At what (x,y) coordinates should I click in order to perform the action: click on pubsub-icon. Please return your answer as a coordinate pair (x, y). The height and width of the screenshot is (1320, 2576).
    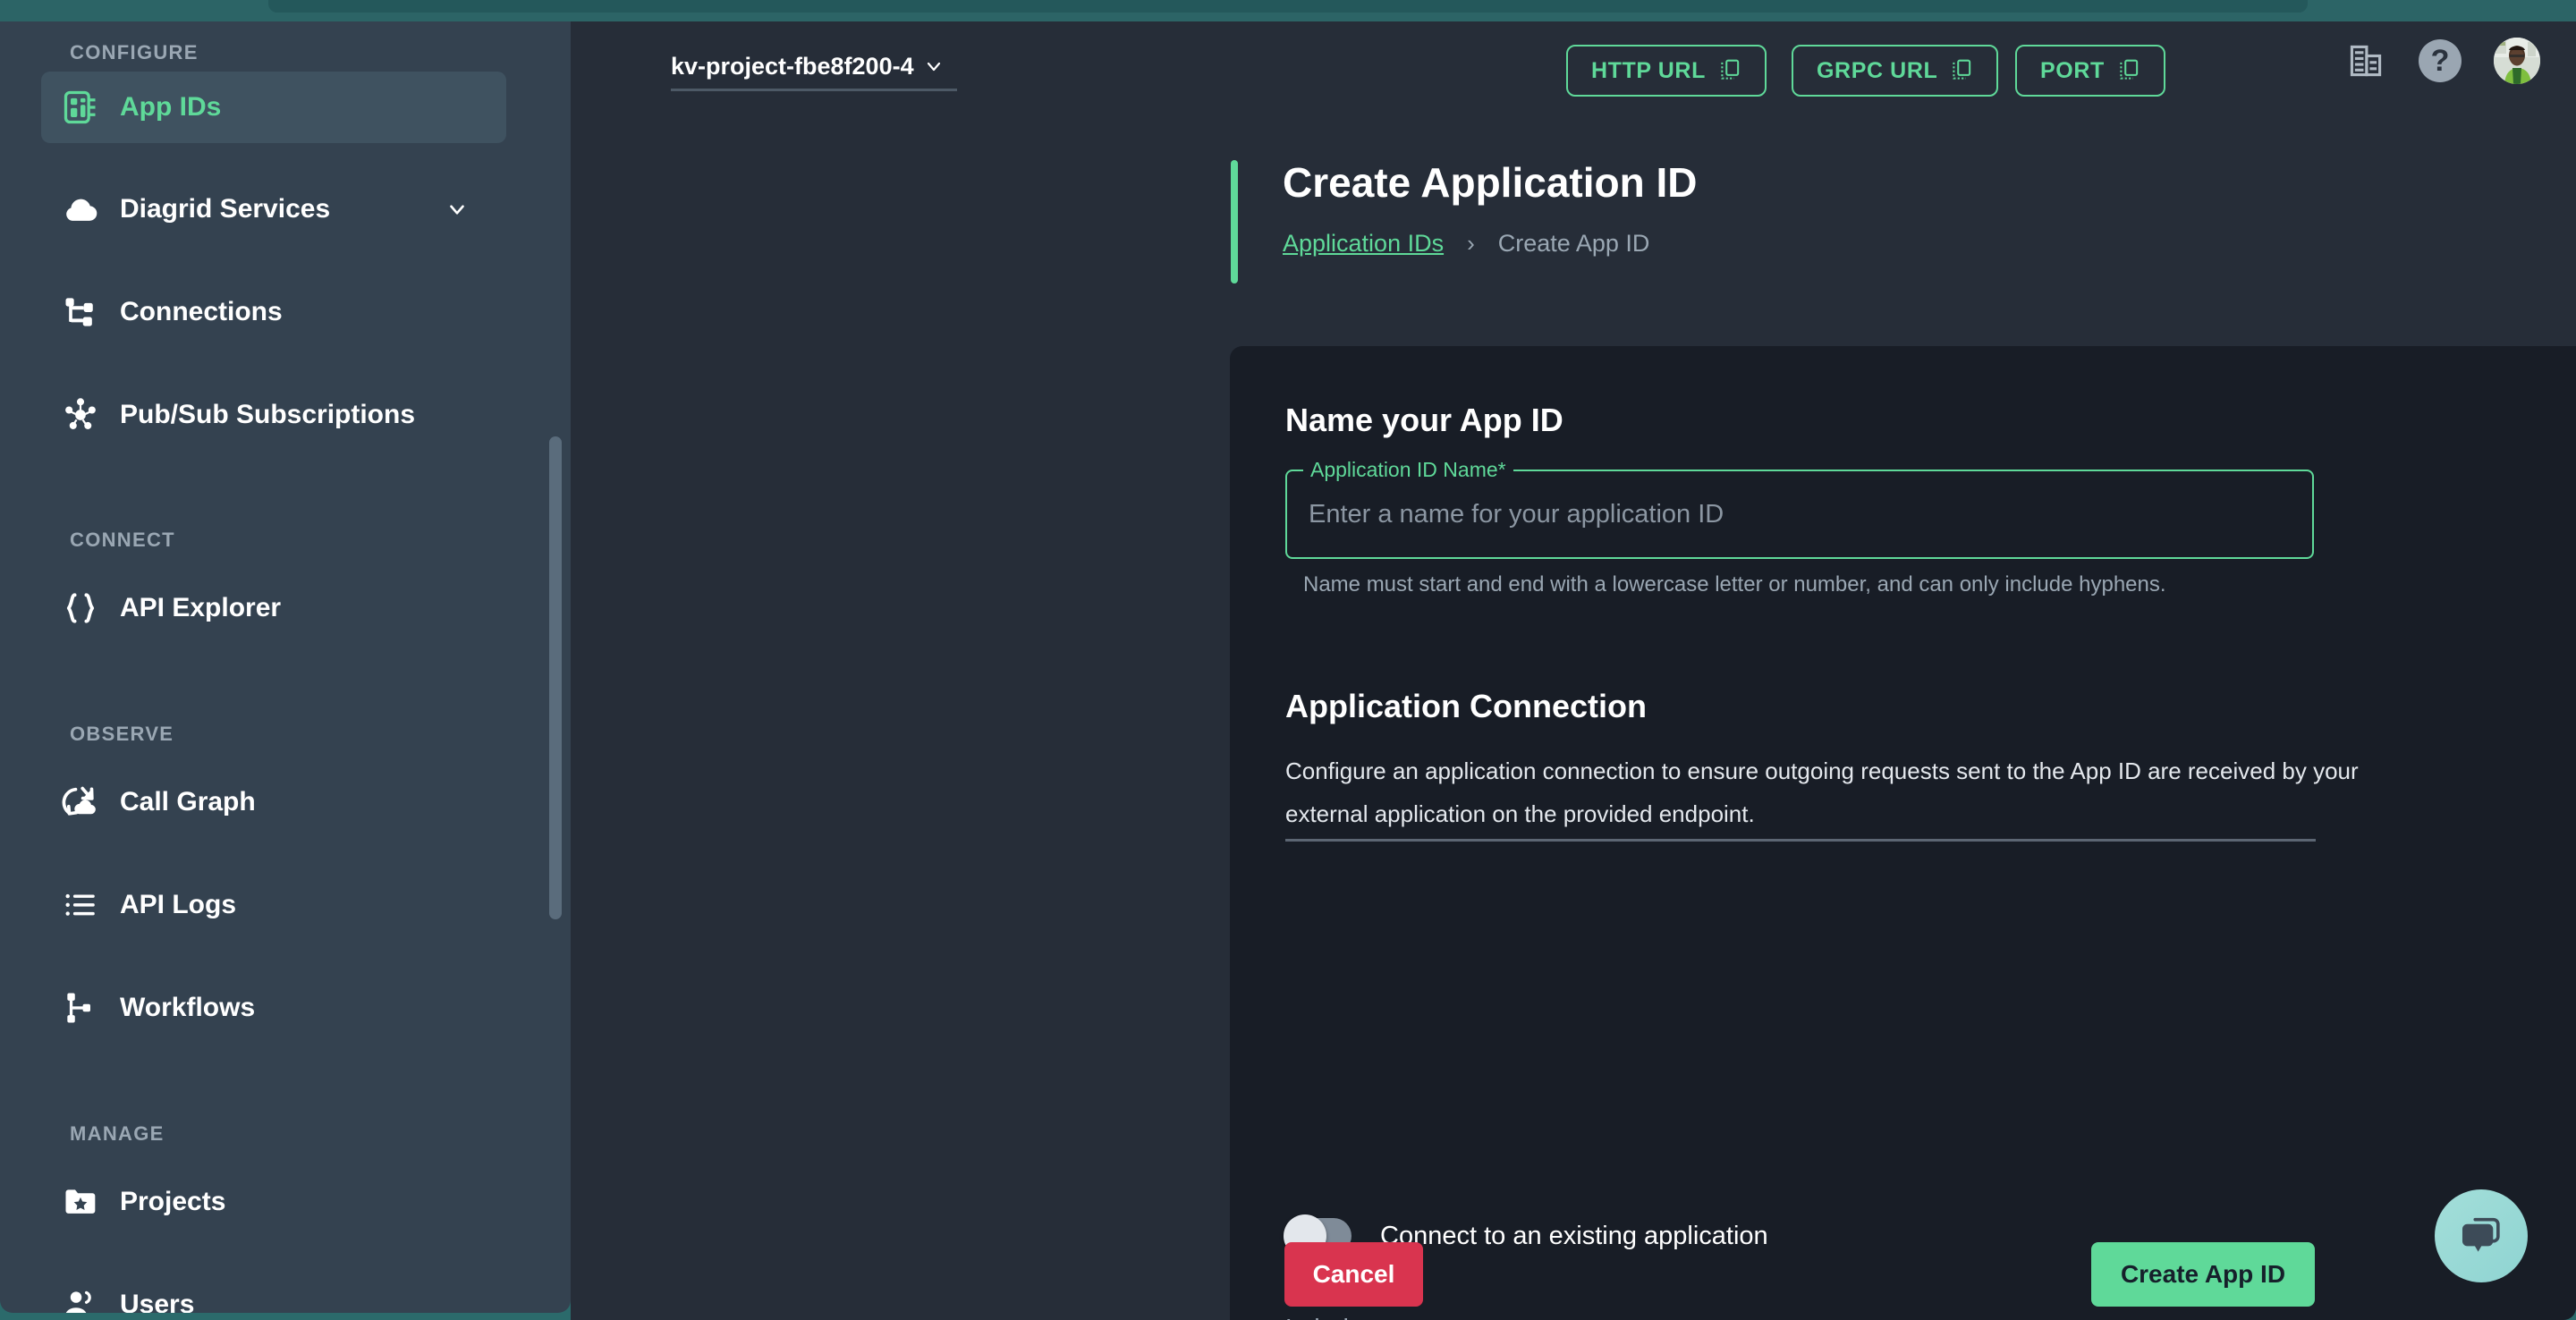
    Looking at the image, I should click on (80, 415).